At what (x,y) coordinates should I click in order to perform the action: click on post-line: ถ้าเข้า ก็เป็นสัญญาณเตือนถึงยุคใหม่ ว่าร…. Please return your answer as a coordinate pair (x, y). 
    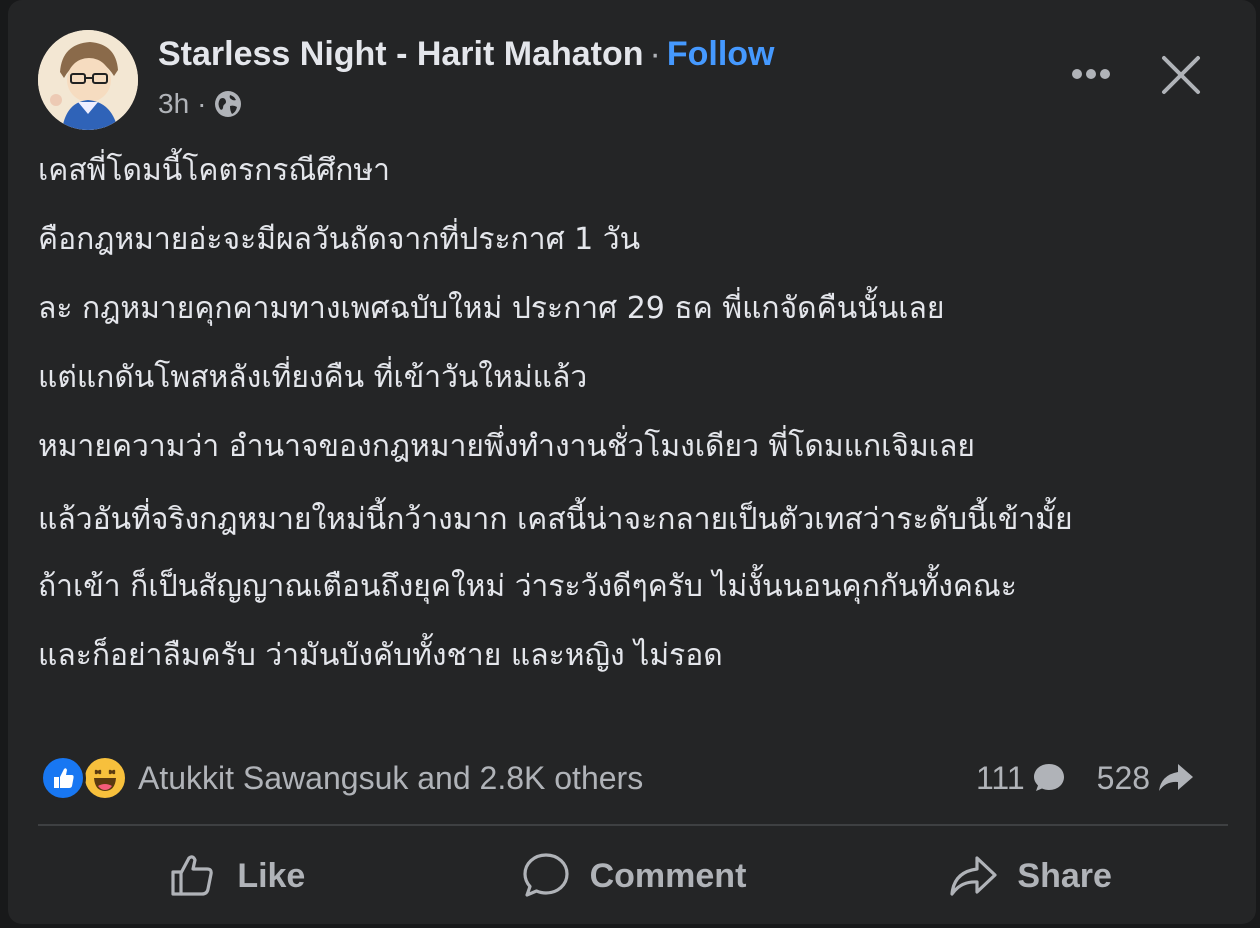
    Looking at the image, I should click on (527, 586).